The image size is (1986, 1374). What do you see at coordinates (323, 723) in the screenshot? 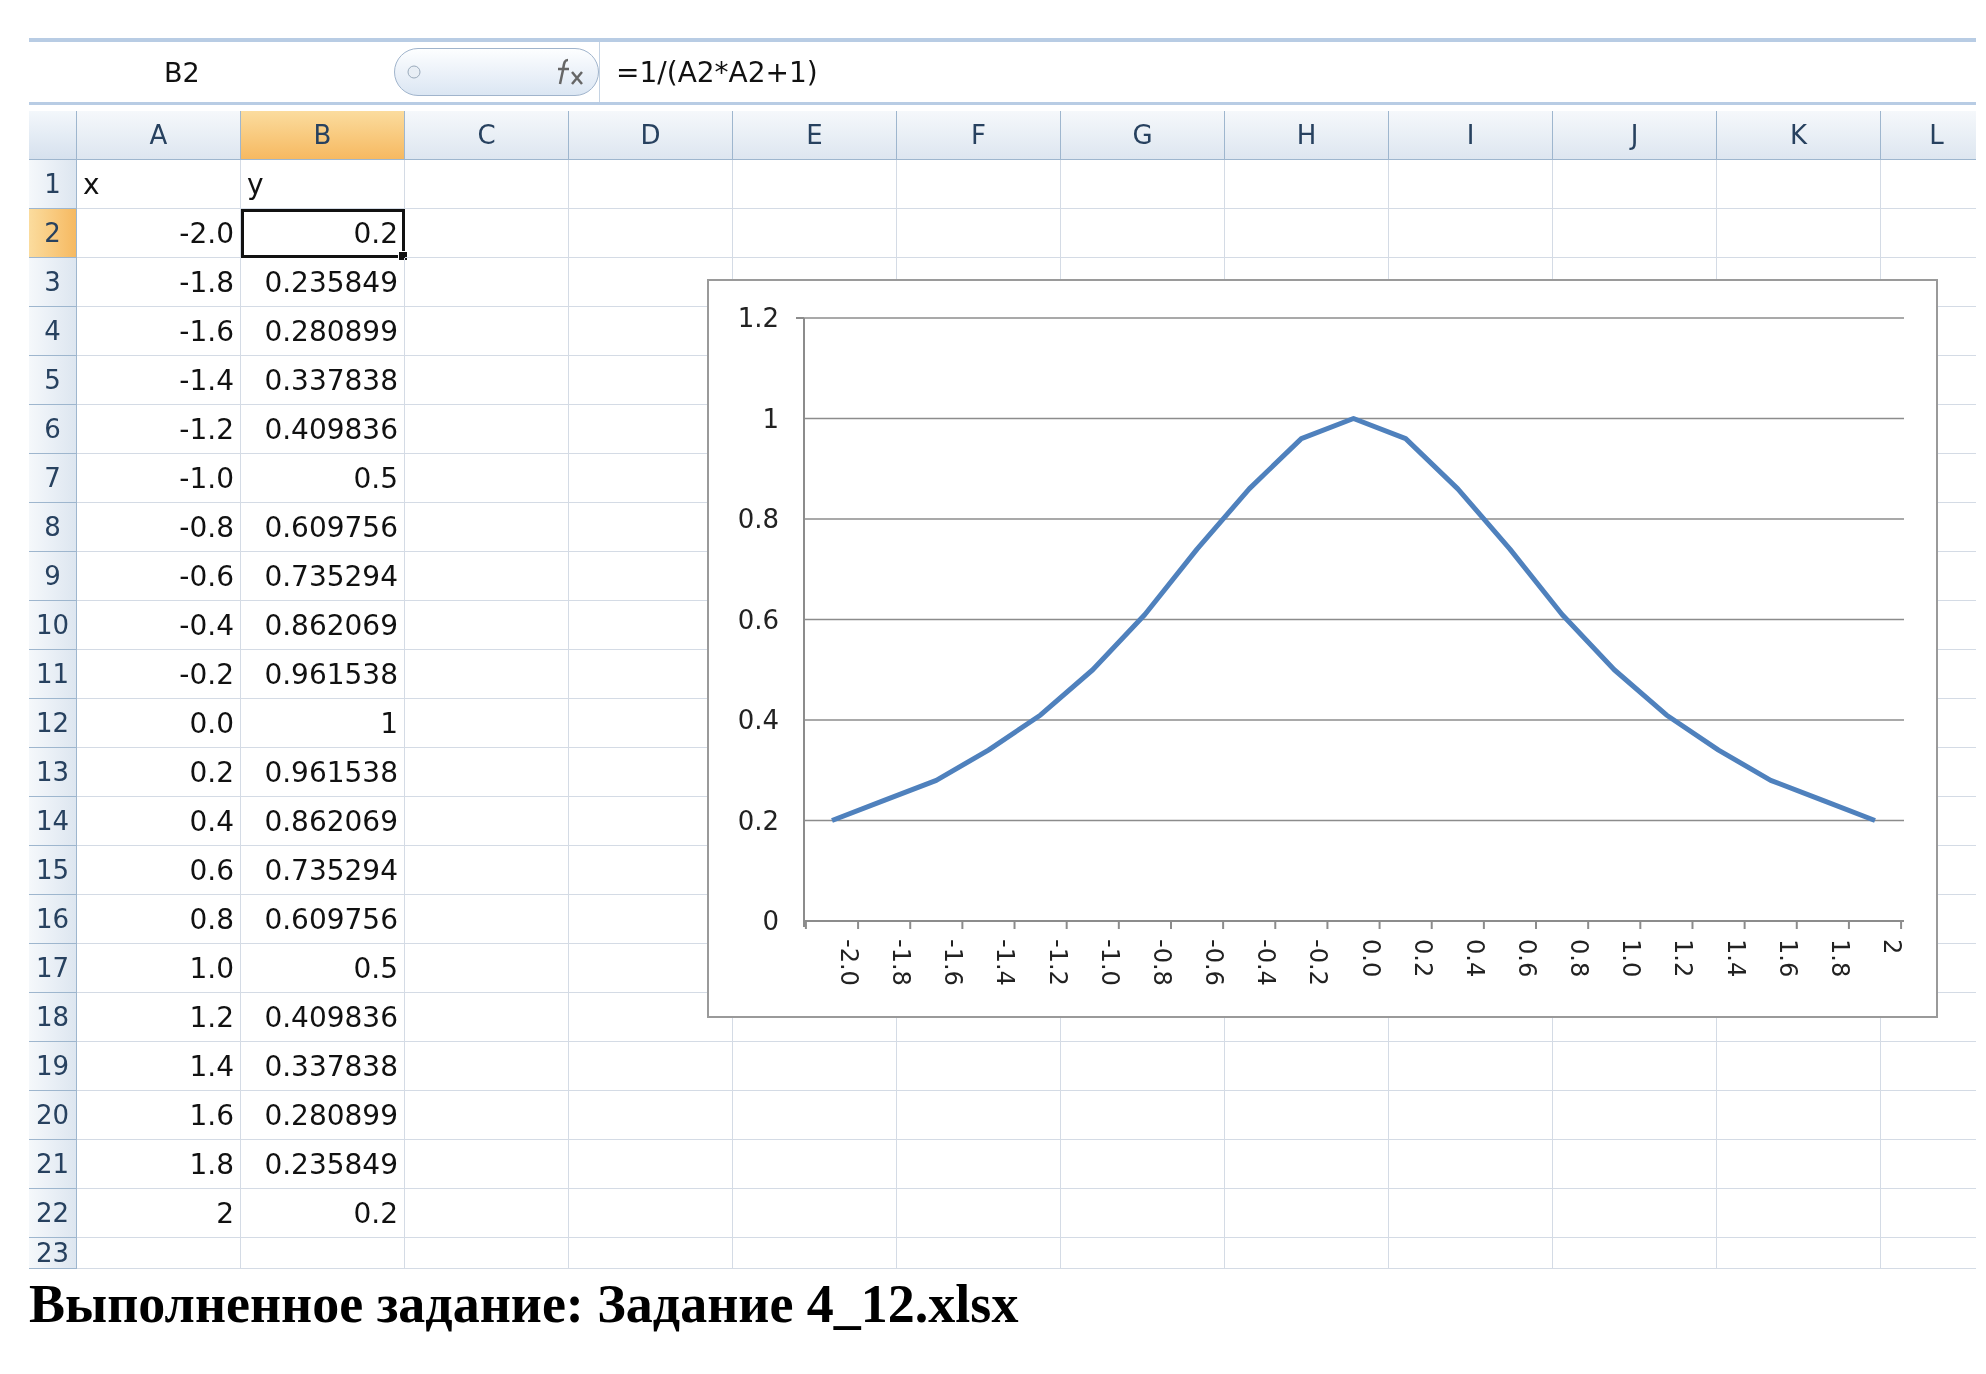
I see `table-cell: 1` at bounding box center [323, 723].